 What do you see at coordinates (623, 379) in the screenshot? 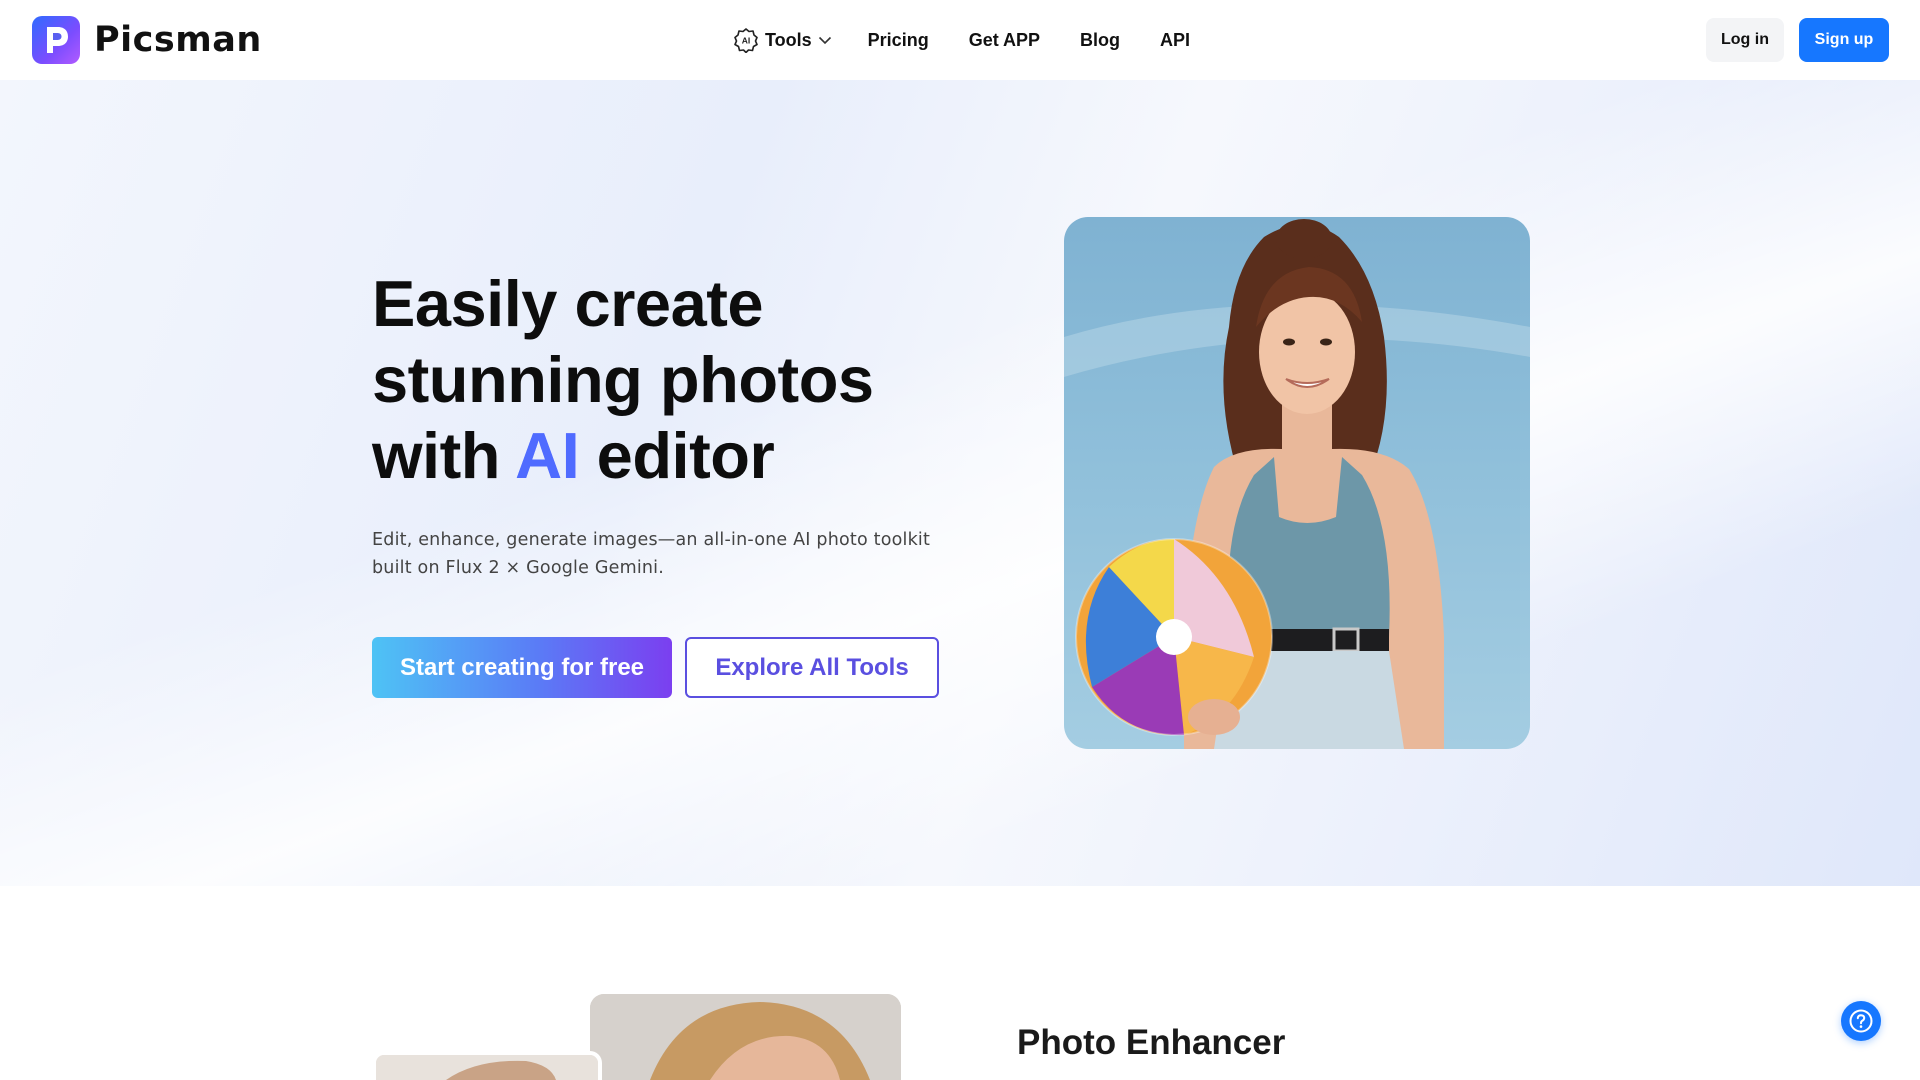
I see `hero-title-line2: stunning photos` at bounding box center [623, 379].